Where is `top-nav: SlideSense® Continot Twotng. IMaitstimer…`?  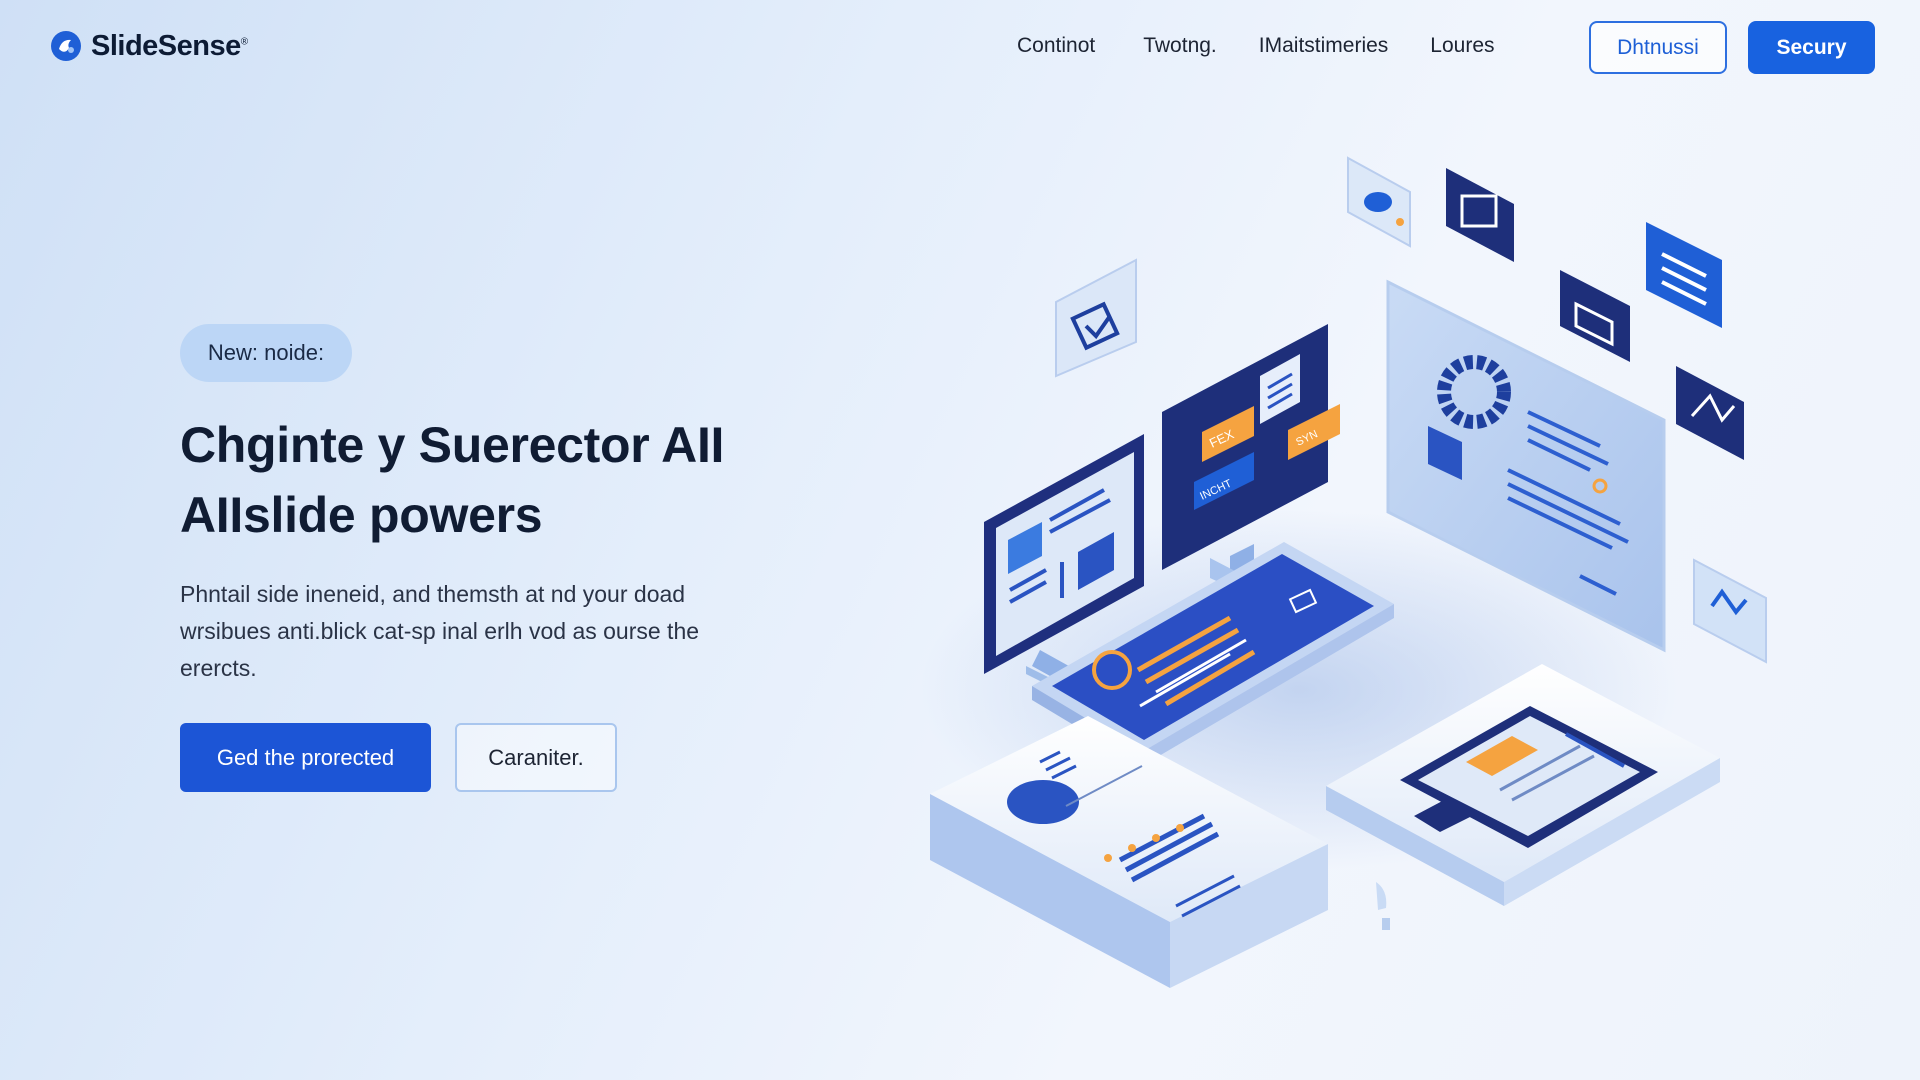 top-nav: SlideSense® Continot Twotng. IMaitstimer… is located at coordinates (960, 47).